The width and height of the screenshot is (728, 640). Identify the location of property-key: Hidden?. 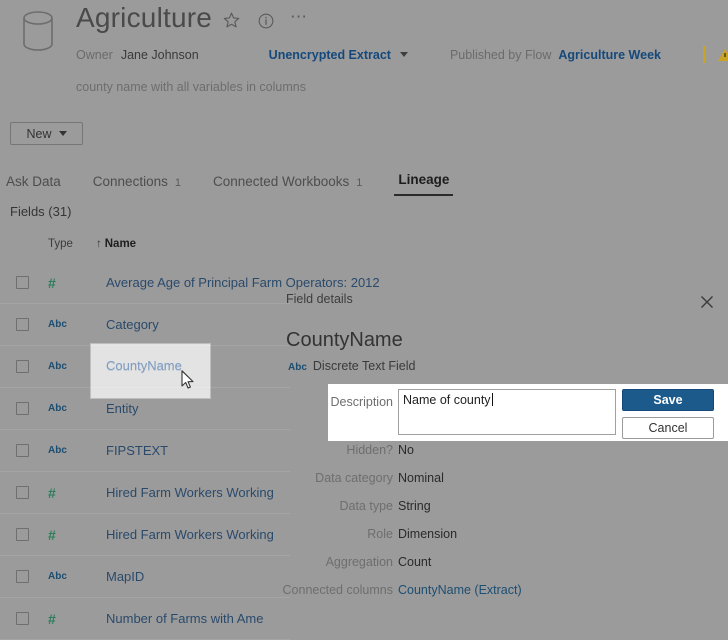
(369, 450).